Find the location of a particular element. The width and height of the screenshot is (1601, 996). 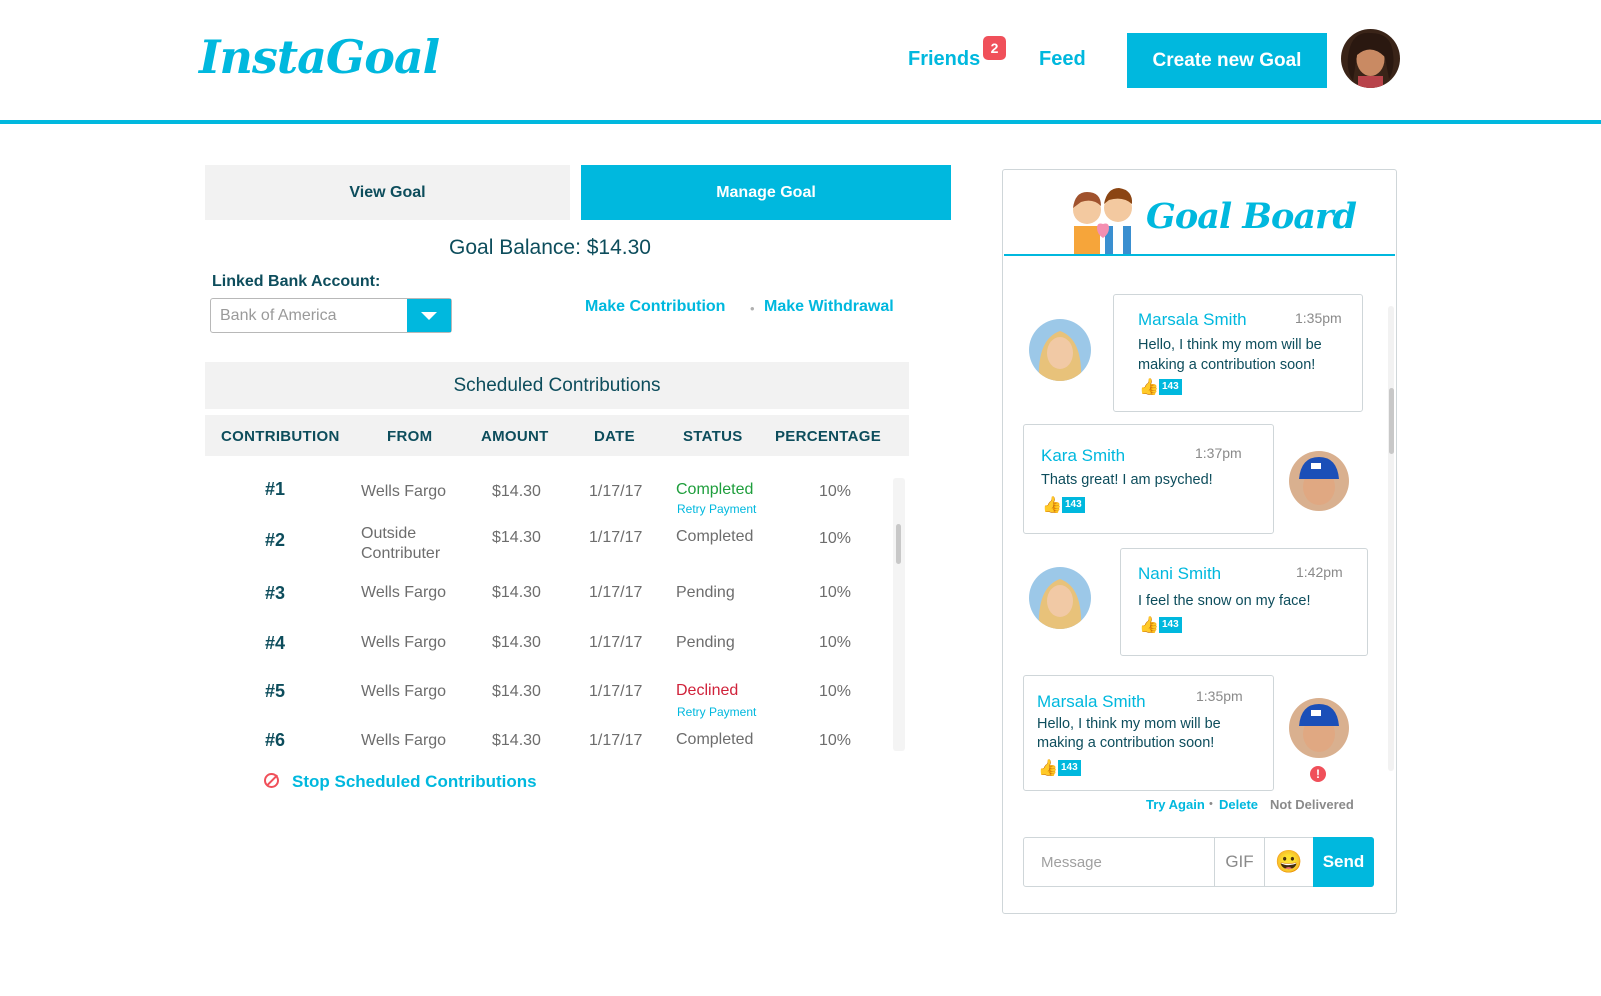

logo: InstaGoal is located at coordinates (319, 57).